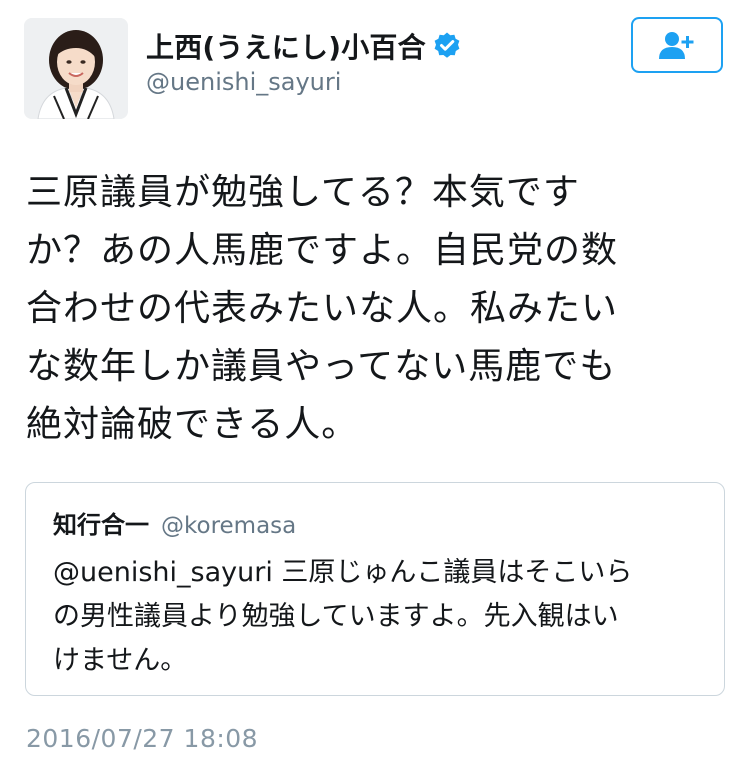 This screenshot has width=749, height=770. I want to click on tweet-timestamp: 2016/07/27 18:08, so click(142, 738).